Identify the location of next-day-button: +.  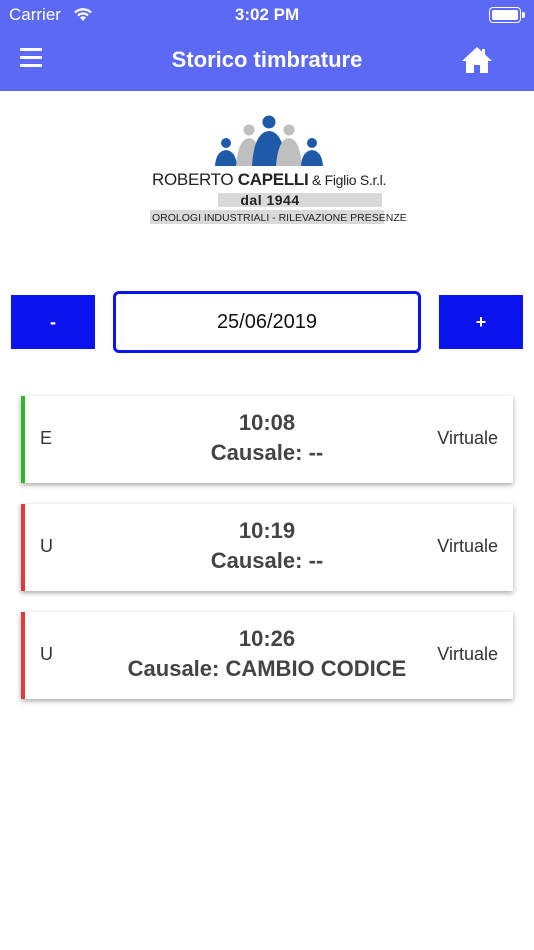
(481, 322).